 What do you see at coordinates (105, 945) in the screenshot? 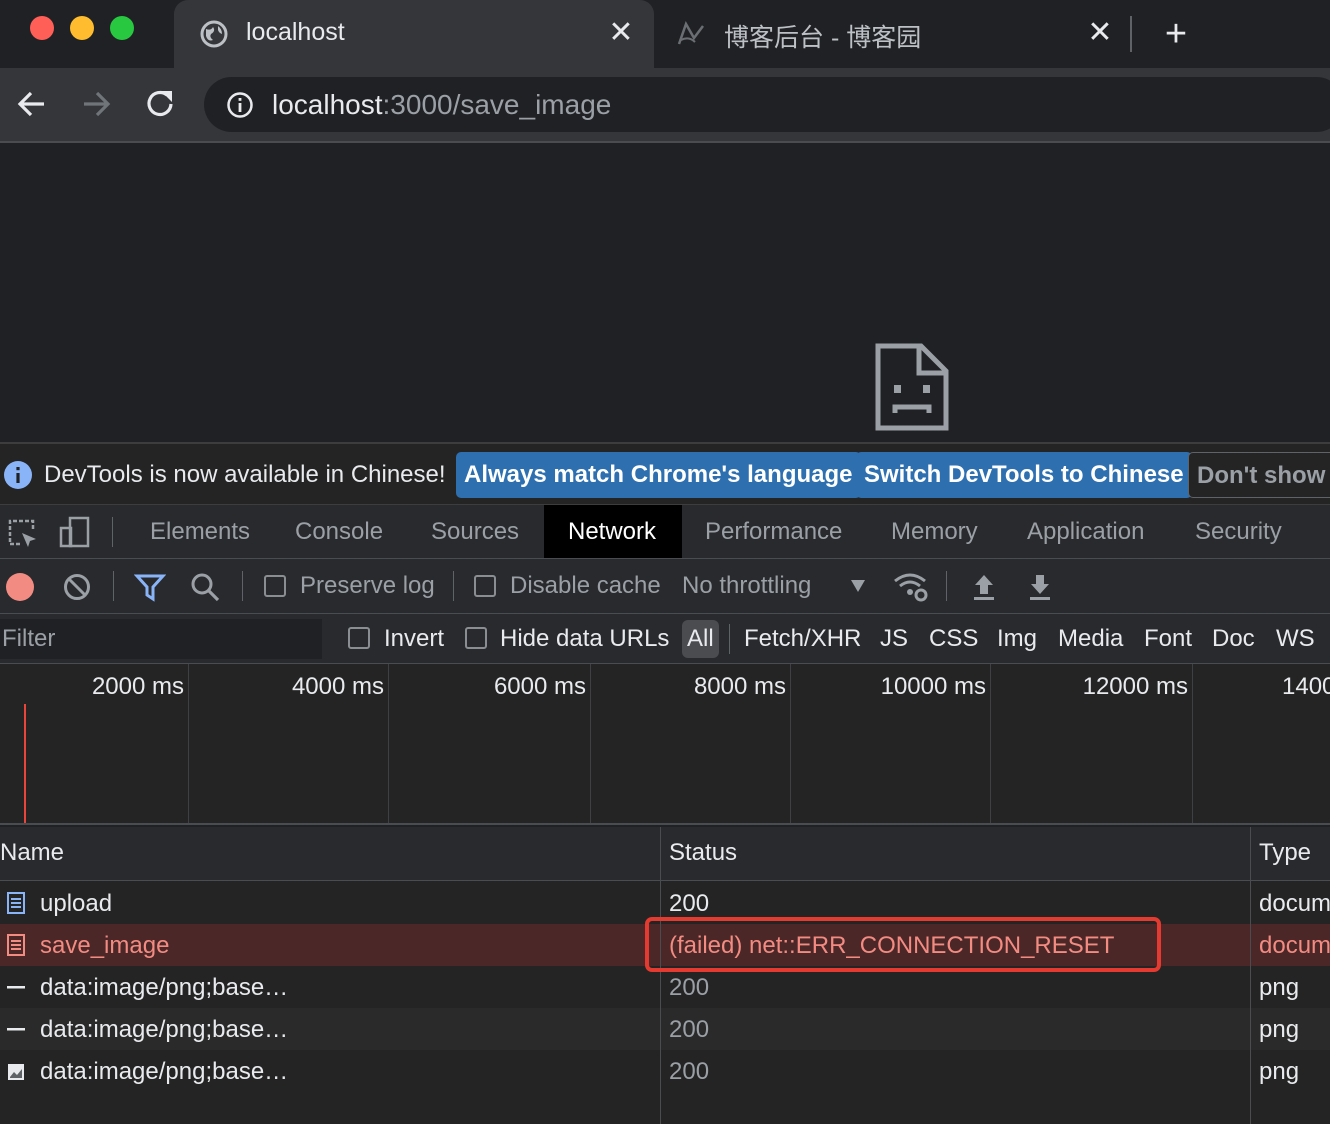
I see `request-name: save_image` at bounding box center [105, 945].